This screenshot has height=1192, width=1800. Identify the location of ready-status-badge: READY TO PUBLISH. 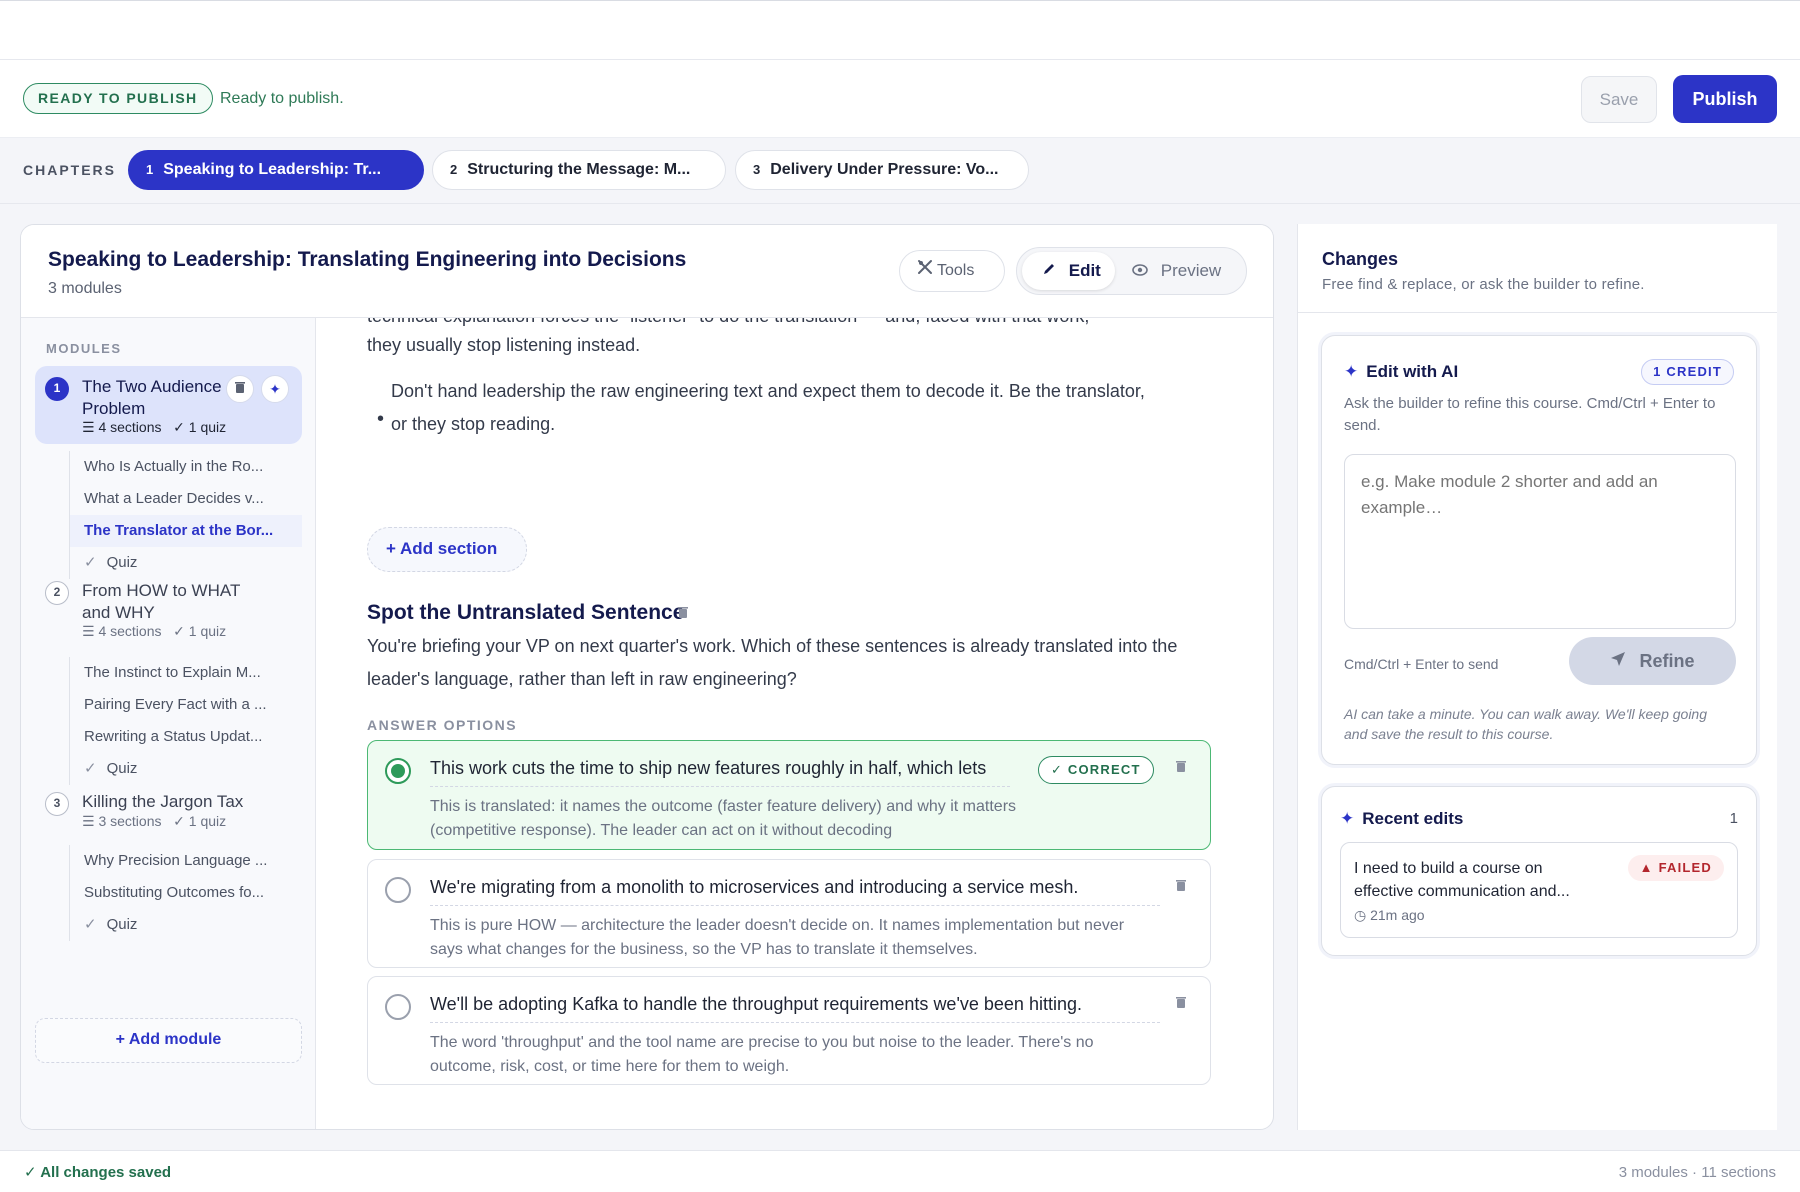
(118, 98).